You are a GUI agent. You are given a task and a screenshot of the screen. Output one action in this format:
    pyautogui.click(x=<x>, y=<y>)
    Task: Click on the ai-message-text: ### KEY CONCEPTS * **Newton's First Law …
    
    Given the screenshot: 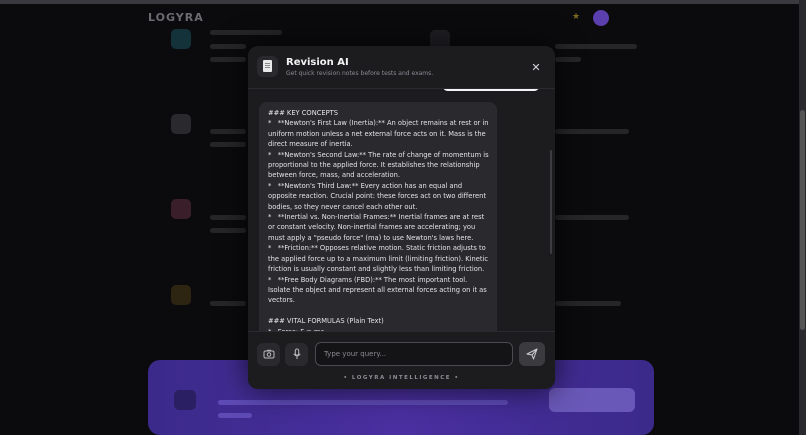 What is the action you would take?
    pyautogui.click(x=378, y=220)
    